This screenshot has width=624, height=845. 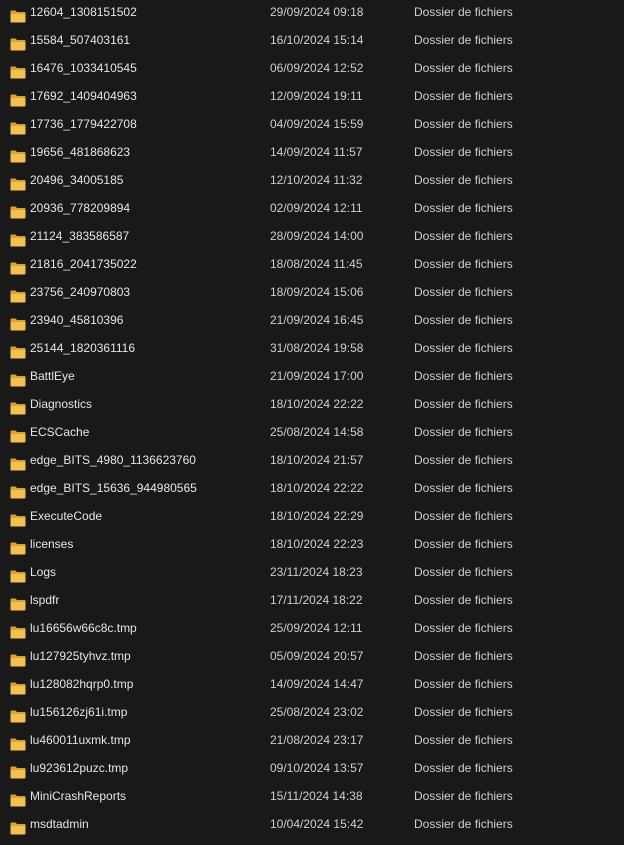 What do you see at coordinates (316, 96) in the screenshot?
I see `modified-date: 12/09/2024 19:11` at bounding box center [316, 96].